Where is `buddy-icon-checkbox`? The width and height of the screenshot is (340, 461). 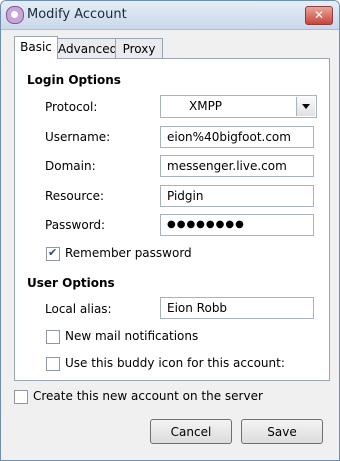
buddy-icon-checkbox is located at coordinates (53, 364).